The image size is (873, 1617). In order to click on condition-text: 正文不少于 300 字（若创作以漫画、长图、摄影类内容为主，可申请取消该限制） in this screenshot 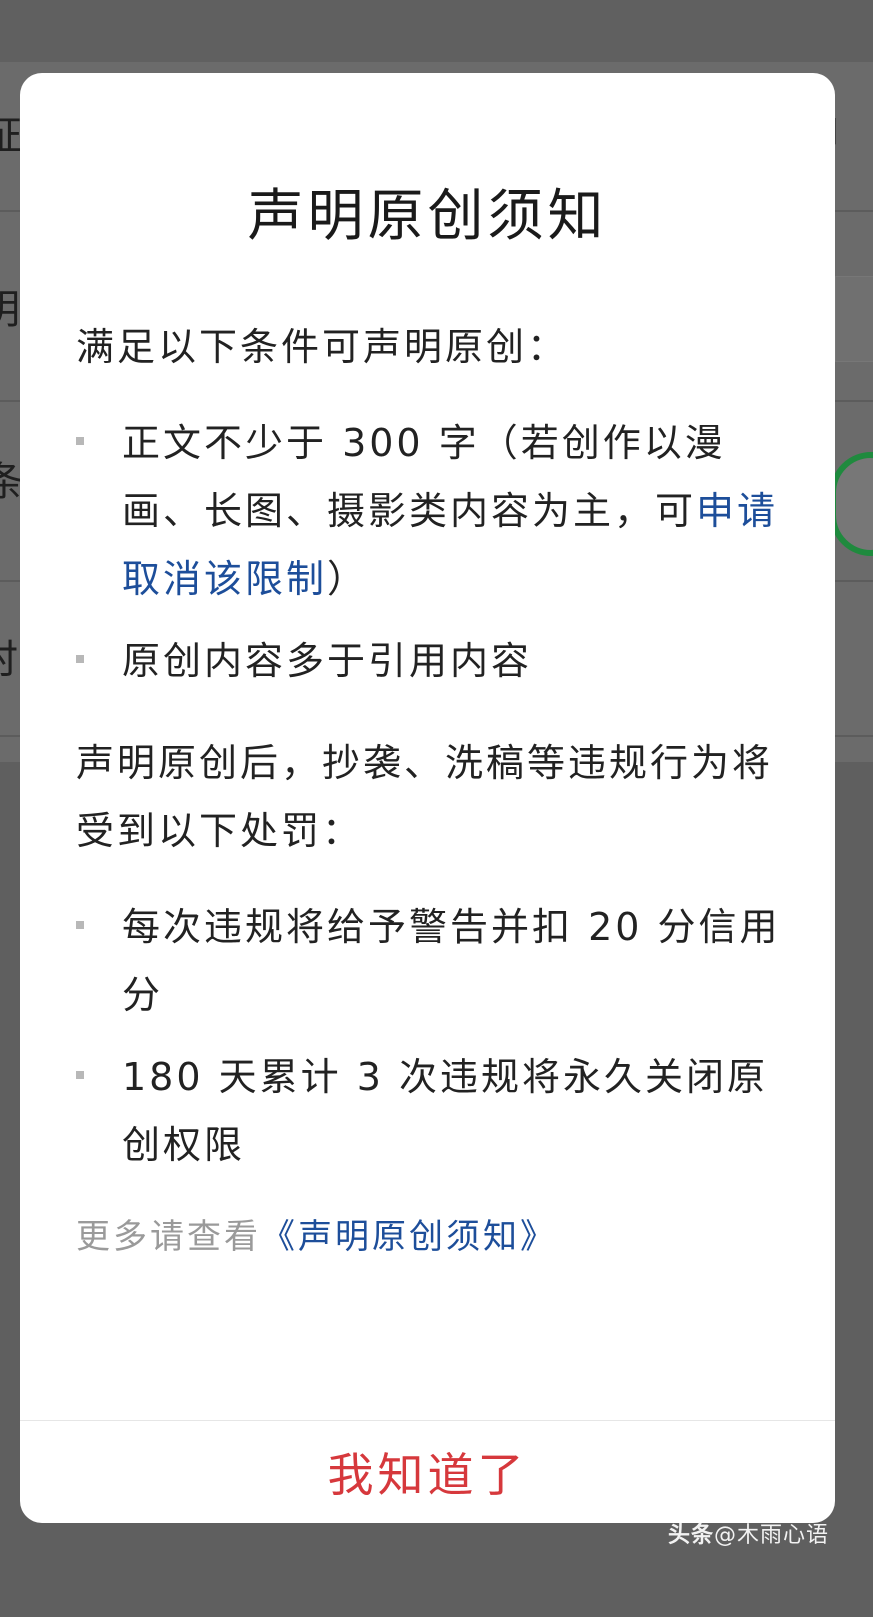, I will do `click(452, 511)`.